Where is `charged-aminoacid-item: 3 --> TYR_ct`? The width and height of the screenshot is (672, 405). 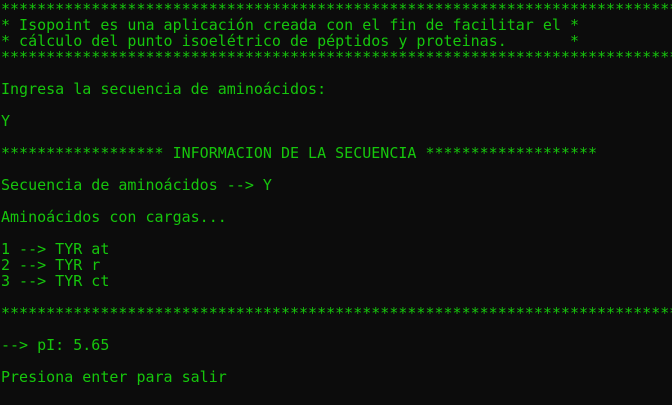 charged-aminoacid-item: 3 --> TYR_ct is located at coordinates (55, 281).